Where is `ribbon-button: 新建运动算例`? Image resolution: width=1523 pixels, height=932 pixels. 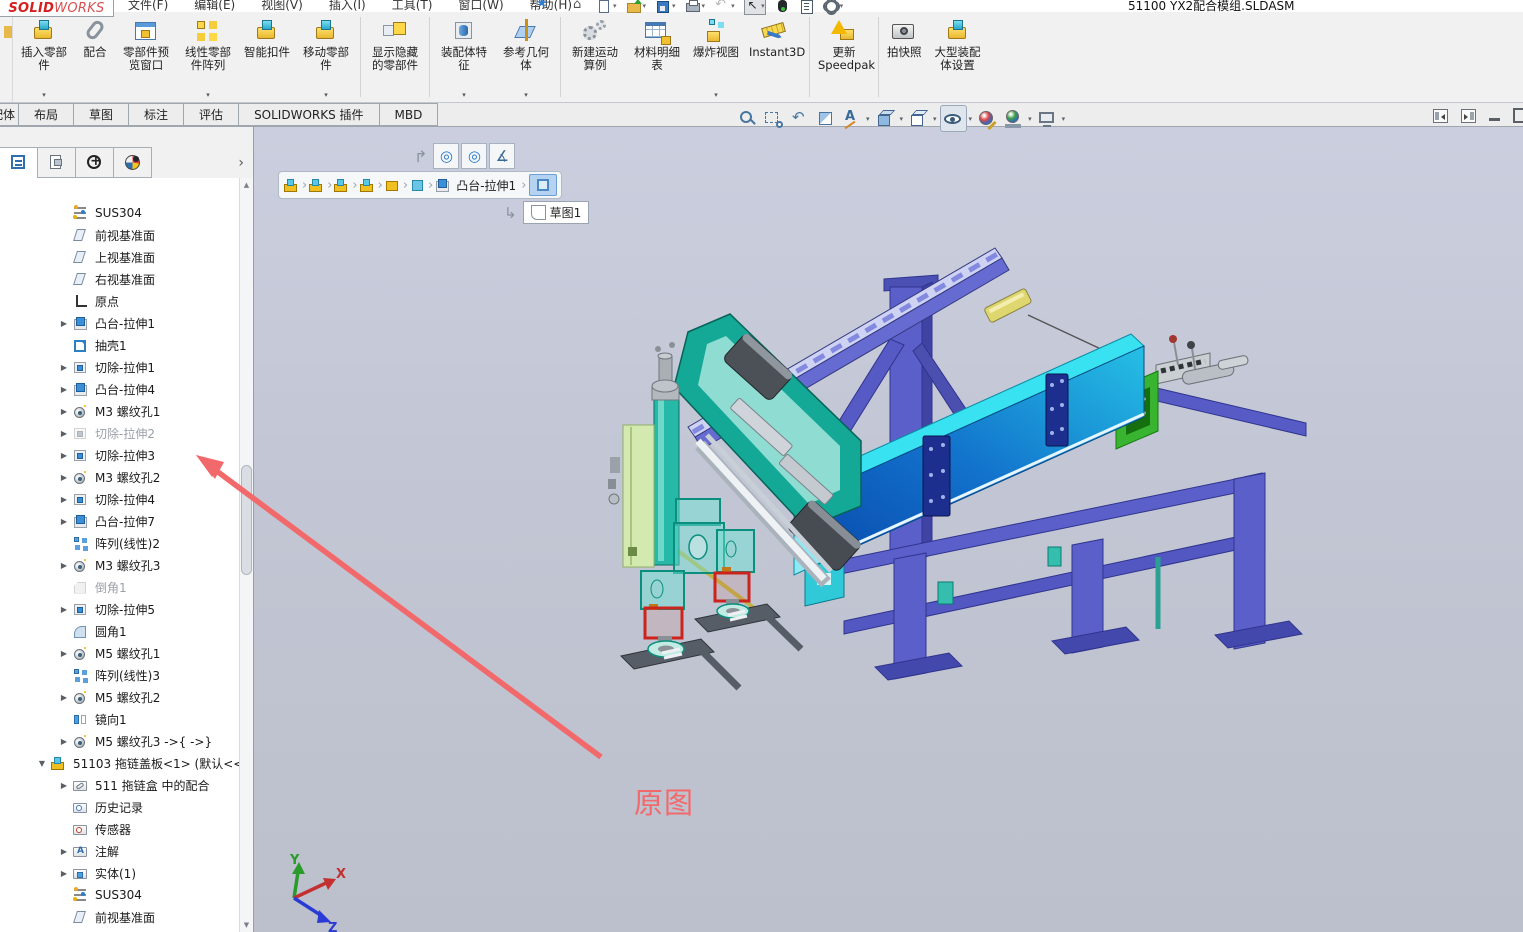
ribbon-button: 新建运动算例 is located at coordinates (595, 57).